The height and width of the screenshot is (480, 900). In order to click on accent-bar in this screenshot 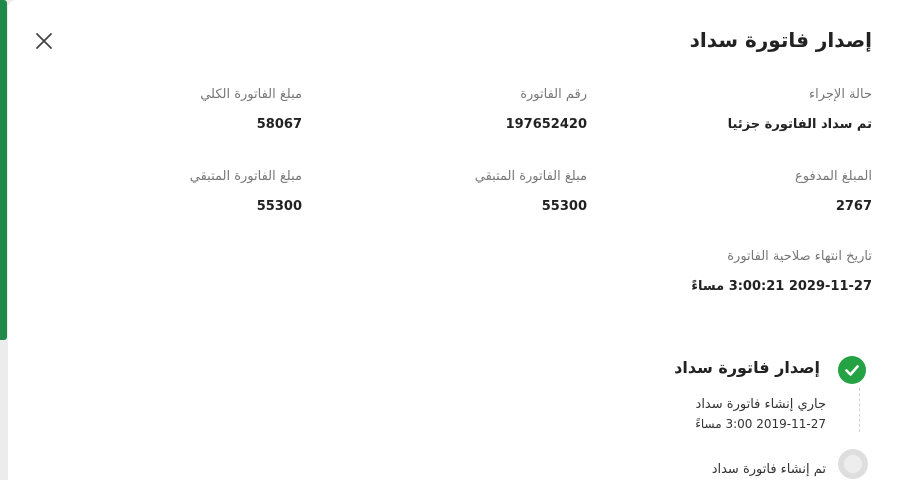, I will do `click(3, 170)`.